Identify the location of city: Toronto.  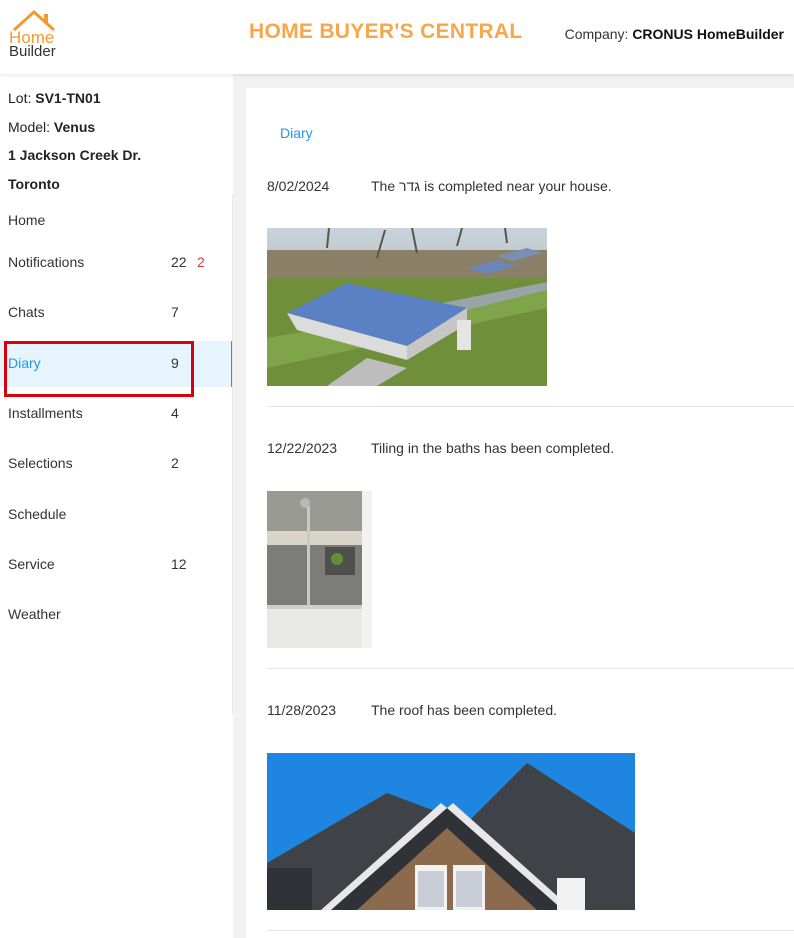
(34, 183).